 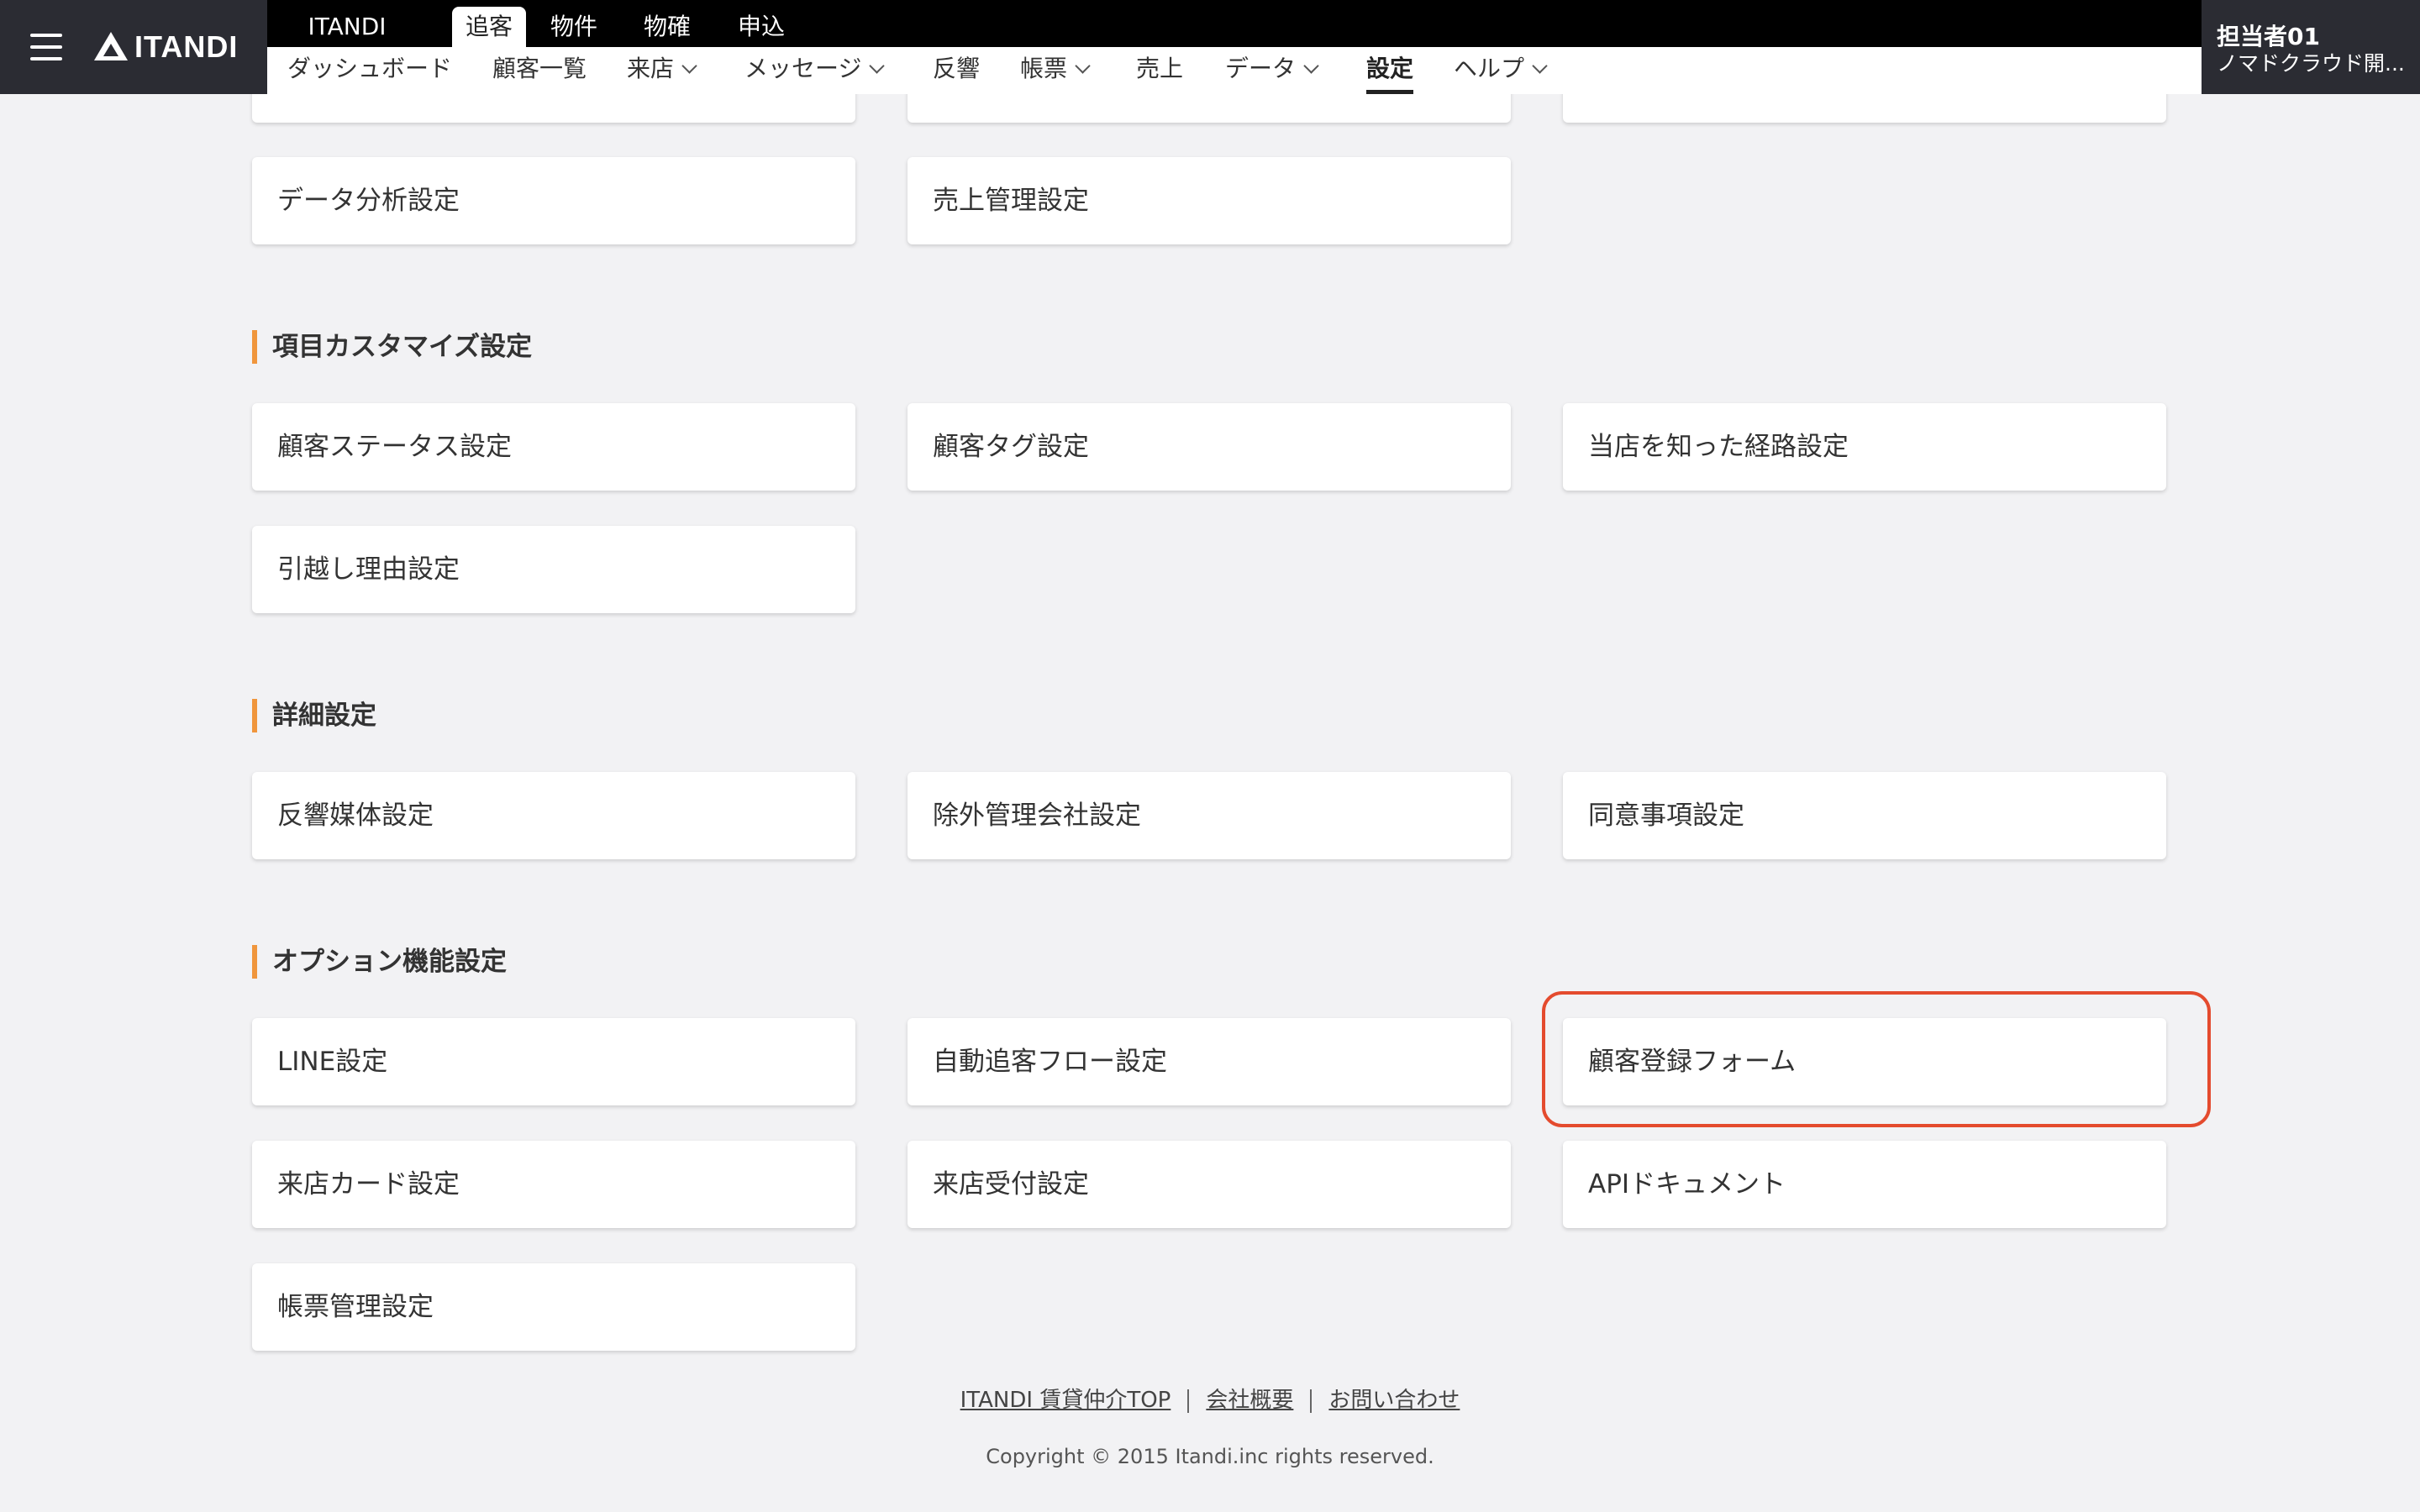 I want to click on card-sales-management-settings: 売上管理設定, so click(x=1209, y=200).